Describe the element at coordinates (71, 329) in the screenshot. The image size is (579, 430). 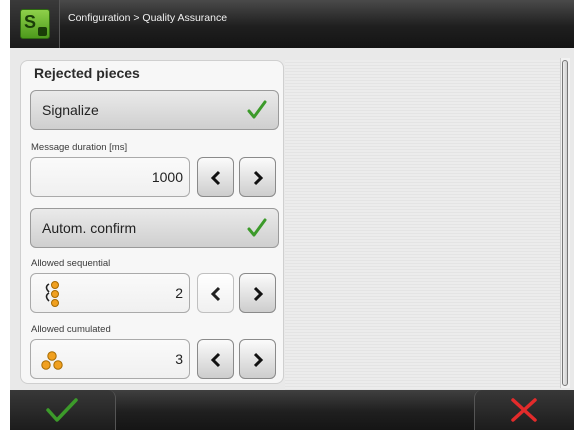
I see `allowed-cumulated-label: Allowed cumulated` at that location.